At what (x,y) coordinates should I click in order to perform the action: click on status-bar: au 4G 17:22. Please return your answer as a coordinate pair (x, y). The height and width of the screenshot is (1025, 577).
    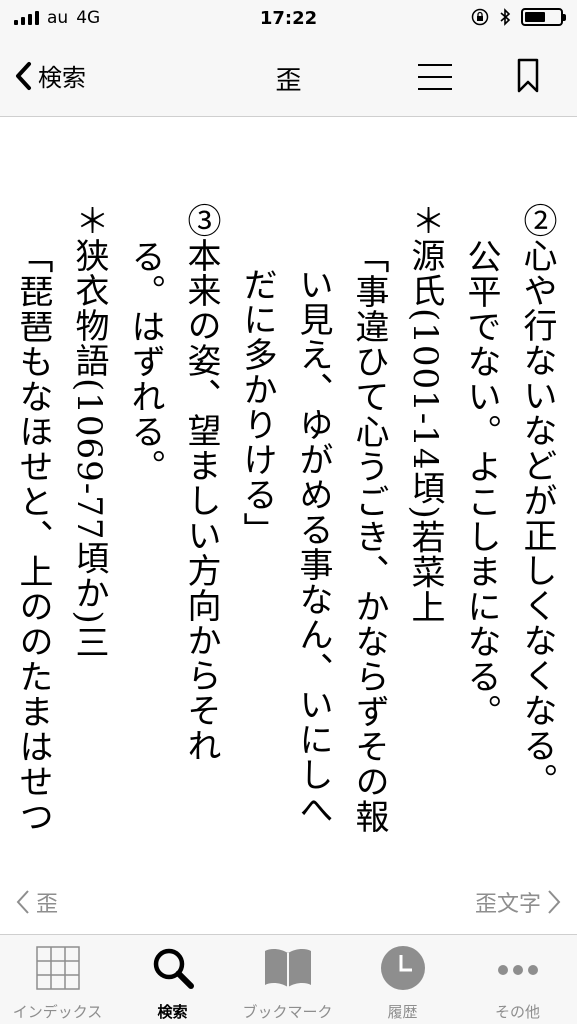
    Looking at the image, I should click on (288, 19).